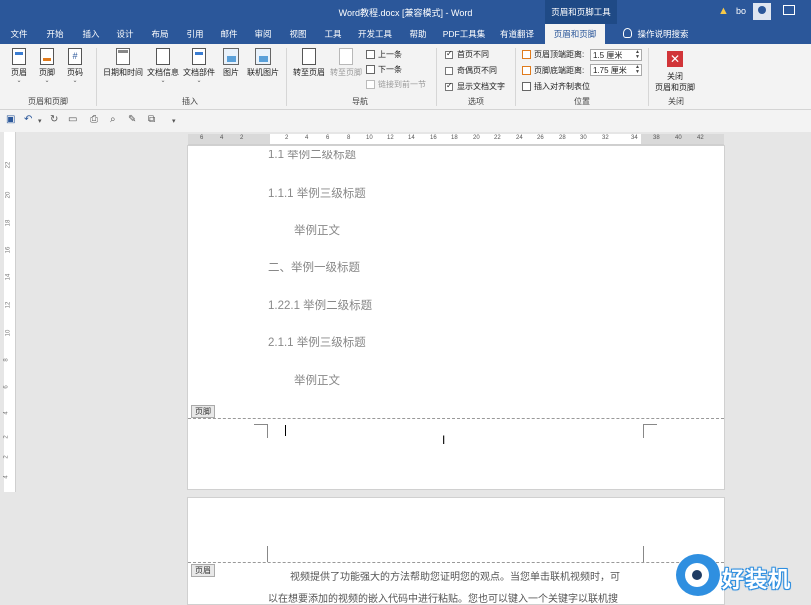 The image size is (811, 605). Describe the element at coordinates (19, 34) in the screenshot. I see `tab-file: 文件` at that location.